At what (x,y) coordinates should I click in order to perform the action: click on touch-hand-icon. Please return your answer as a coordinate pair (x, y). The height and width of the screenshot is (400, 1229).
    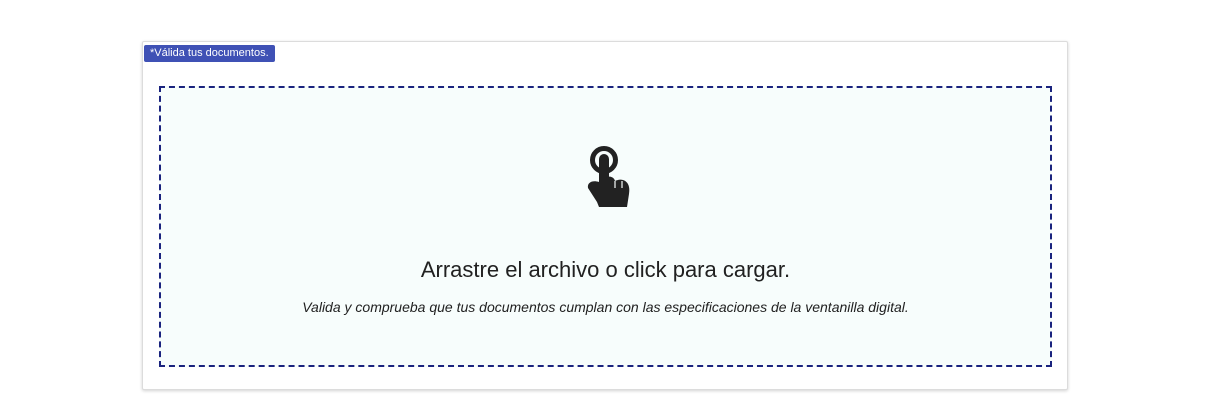
    Looking at the image, I should click on (609, 176).